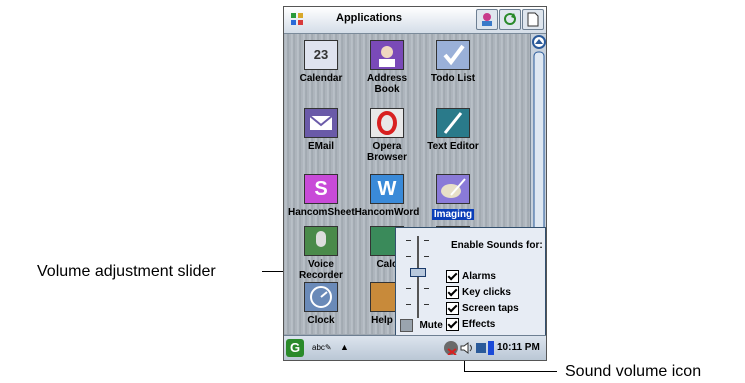  Describe the element at coordinates (451, 348) in the screenshot. I see `network-status-icon` at that location.